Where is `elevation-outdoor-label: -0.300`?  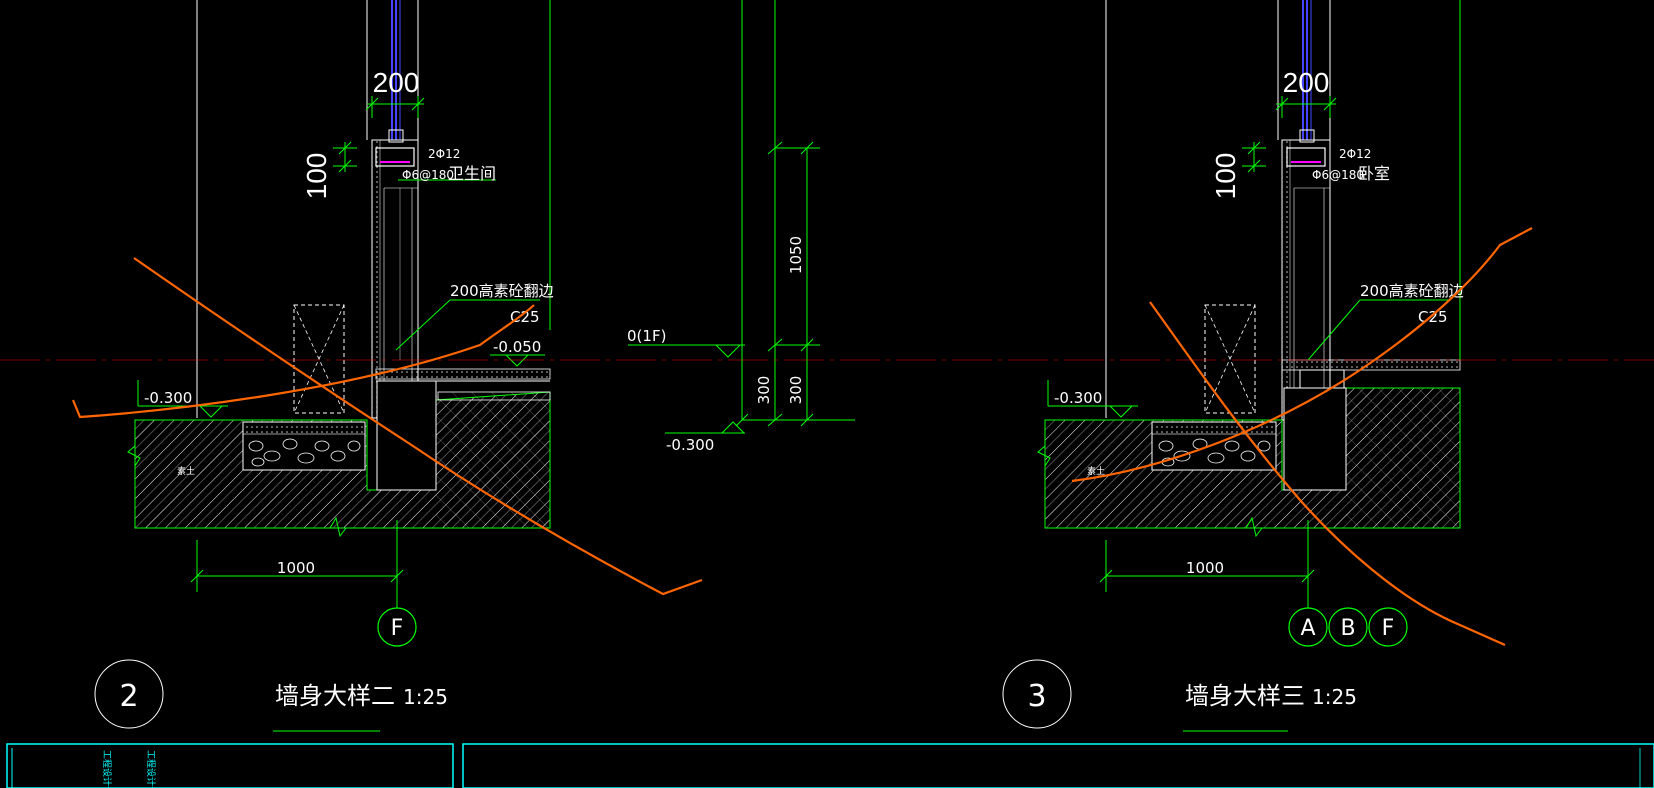 elevation-outdoor-label: -0.300 is located at coordinates (690, 445).